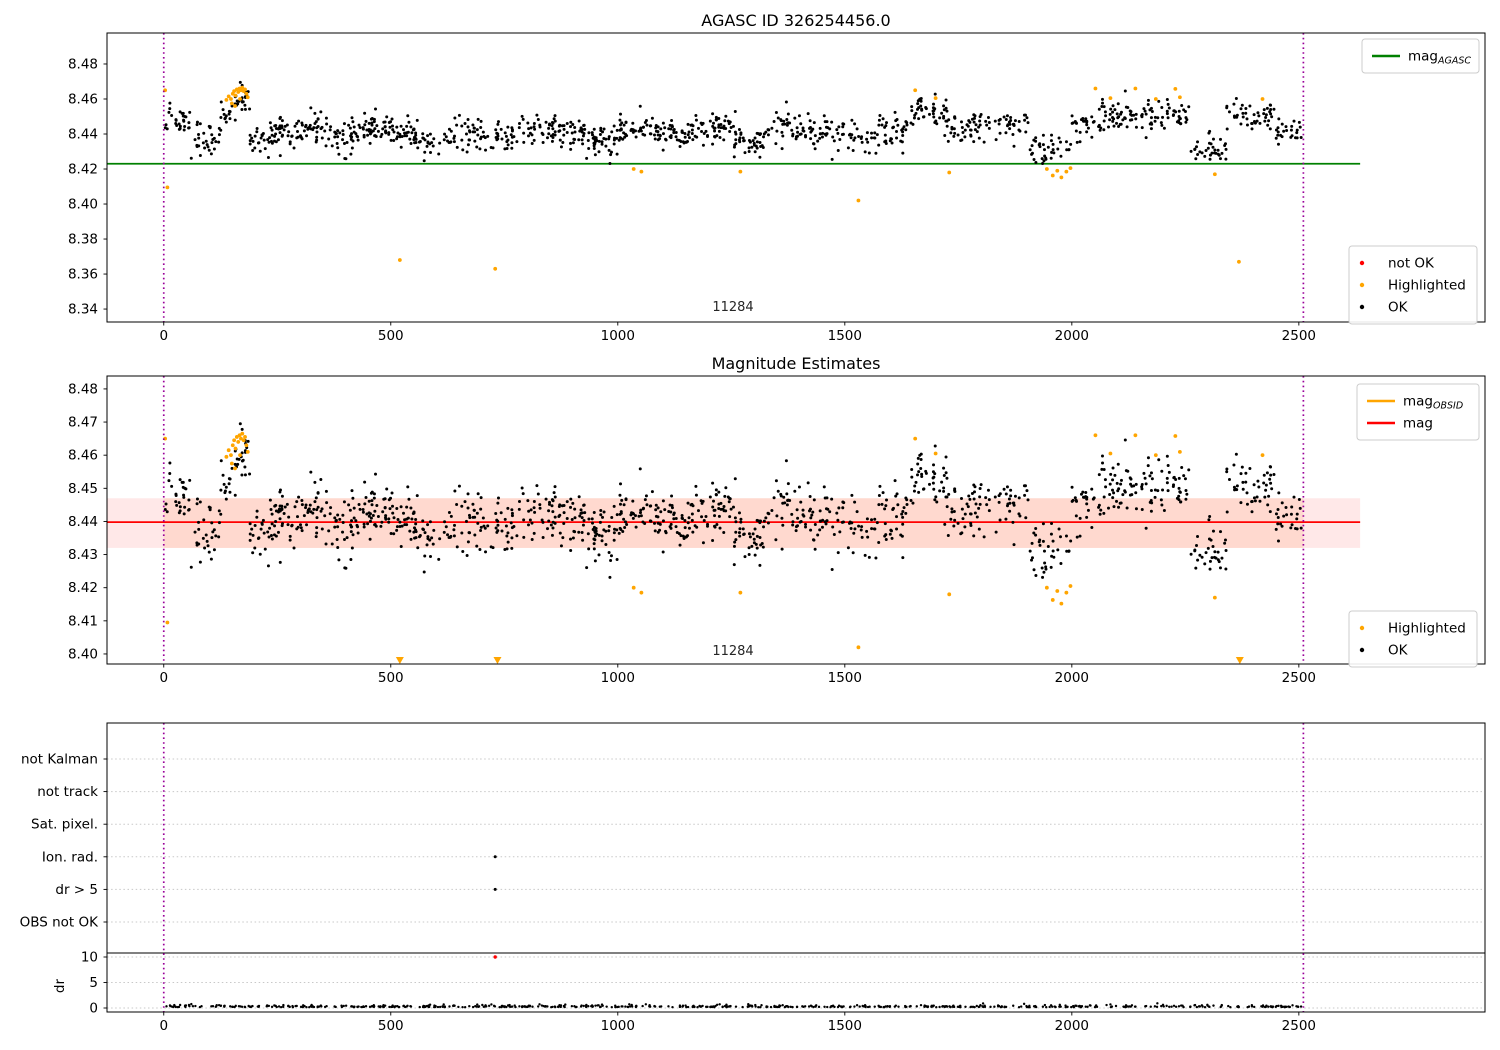  I want to click on y-axis-ticks: 8.48 8.47 8.46 8.45 8.44 8.43 8.42 8.41 8.40, so click(87, 521).